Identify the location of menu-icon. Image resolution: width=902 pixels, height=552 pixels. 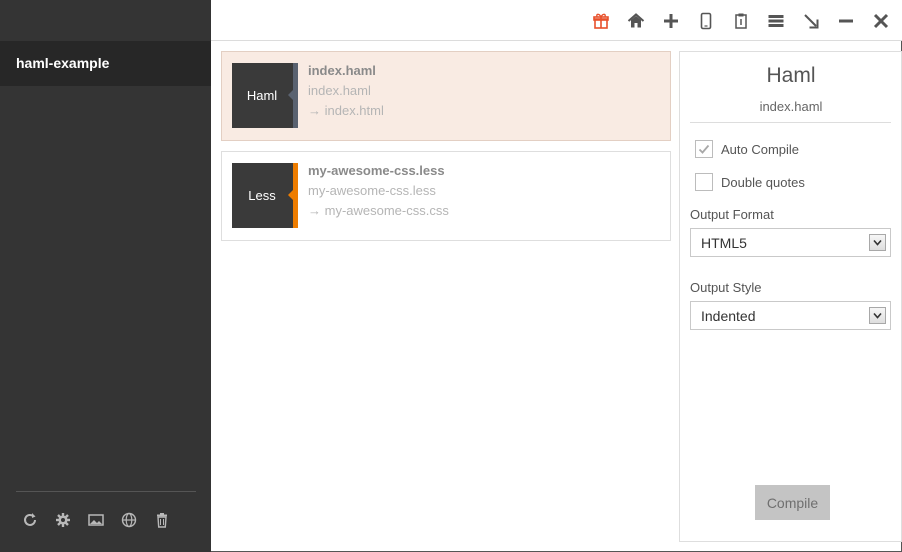
(775, 21).